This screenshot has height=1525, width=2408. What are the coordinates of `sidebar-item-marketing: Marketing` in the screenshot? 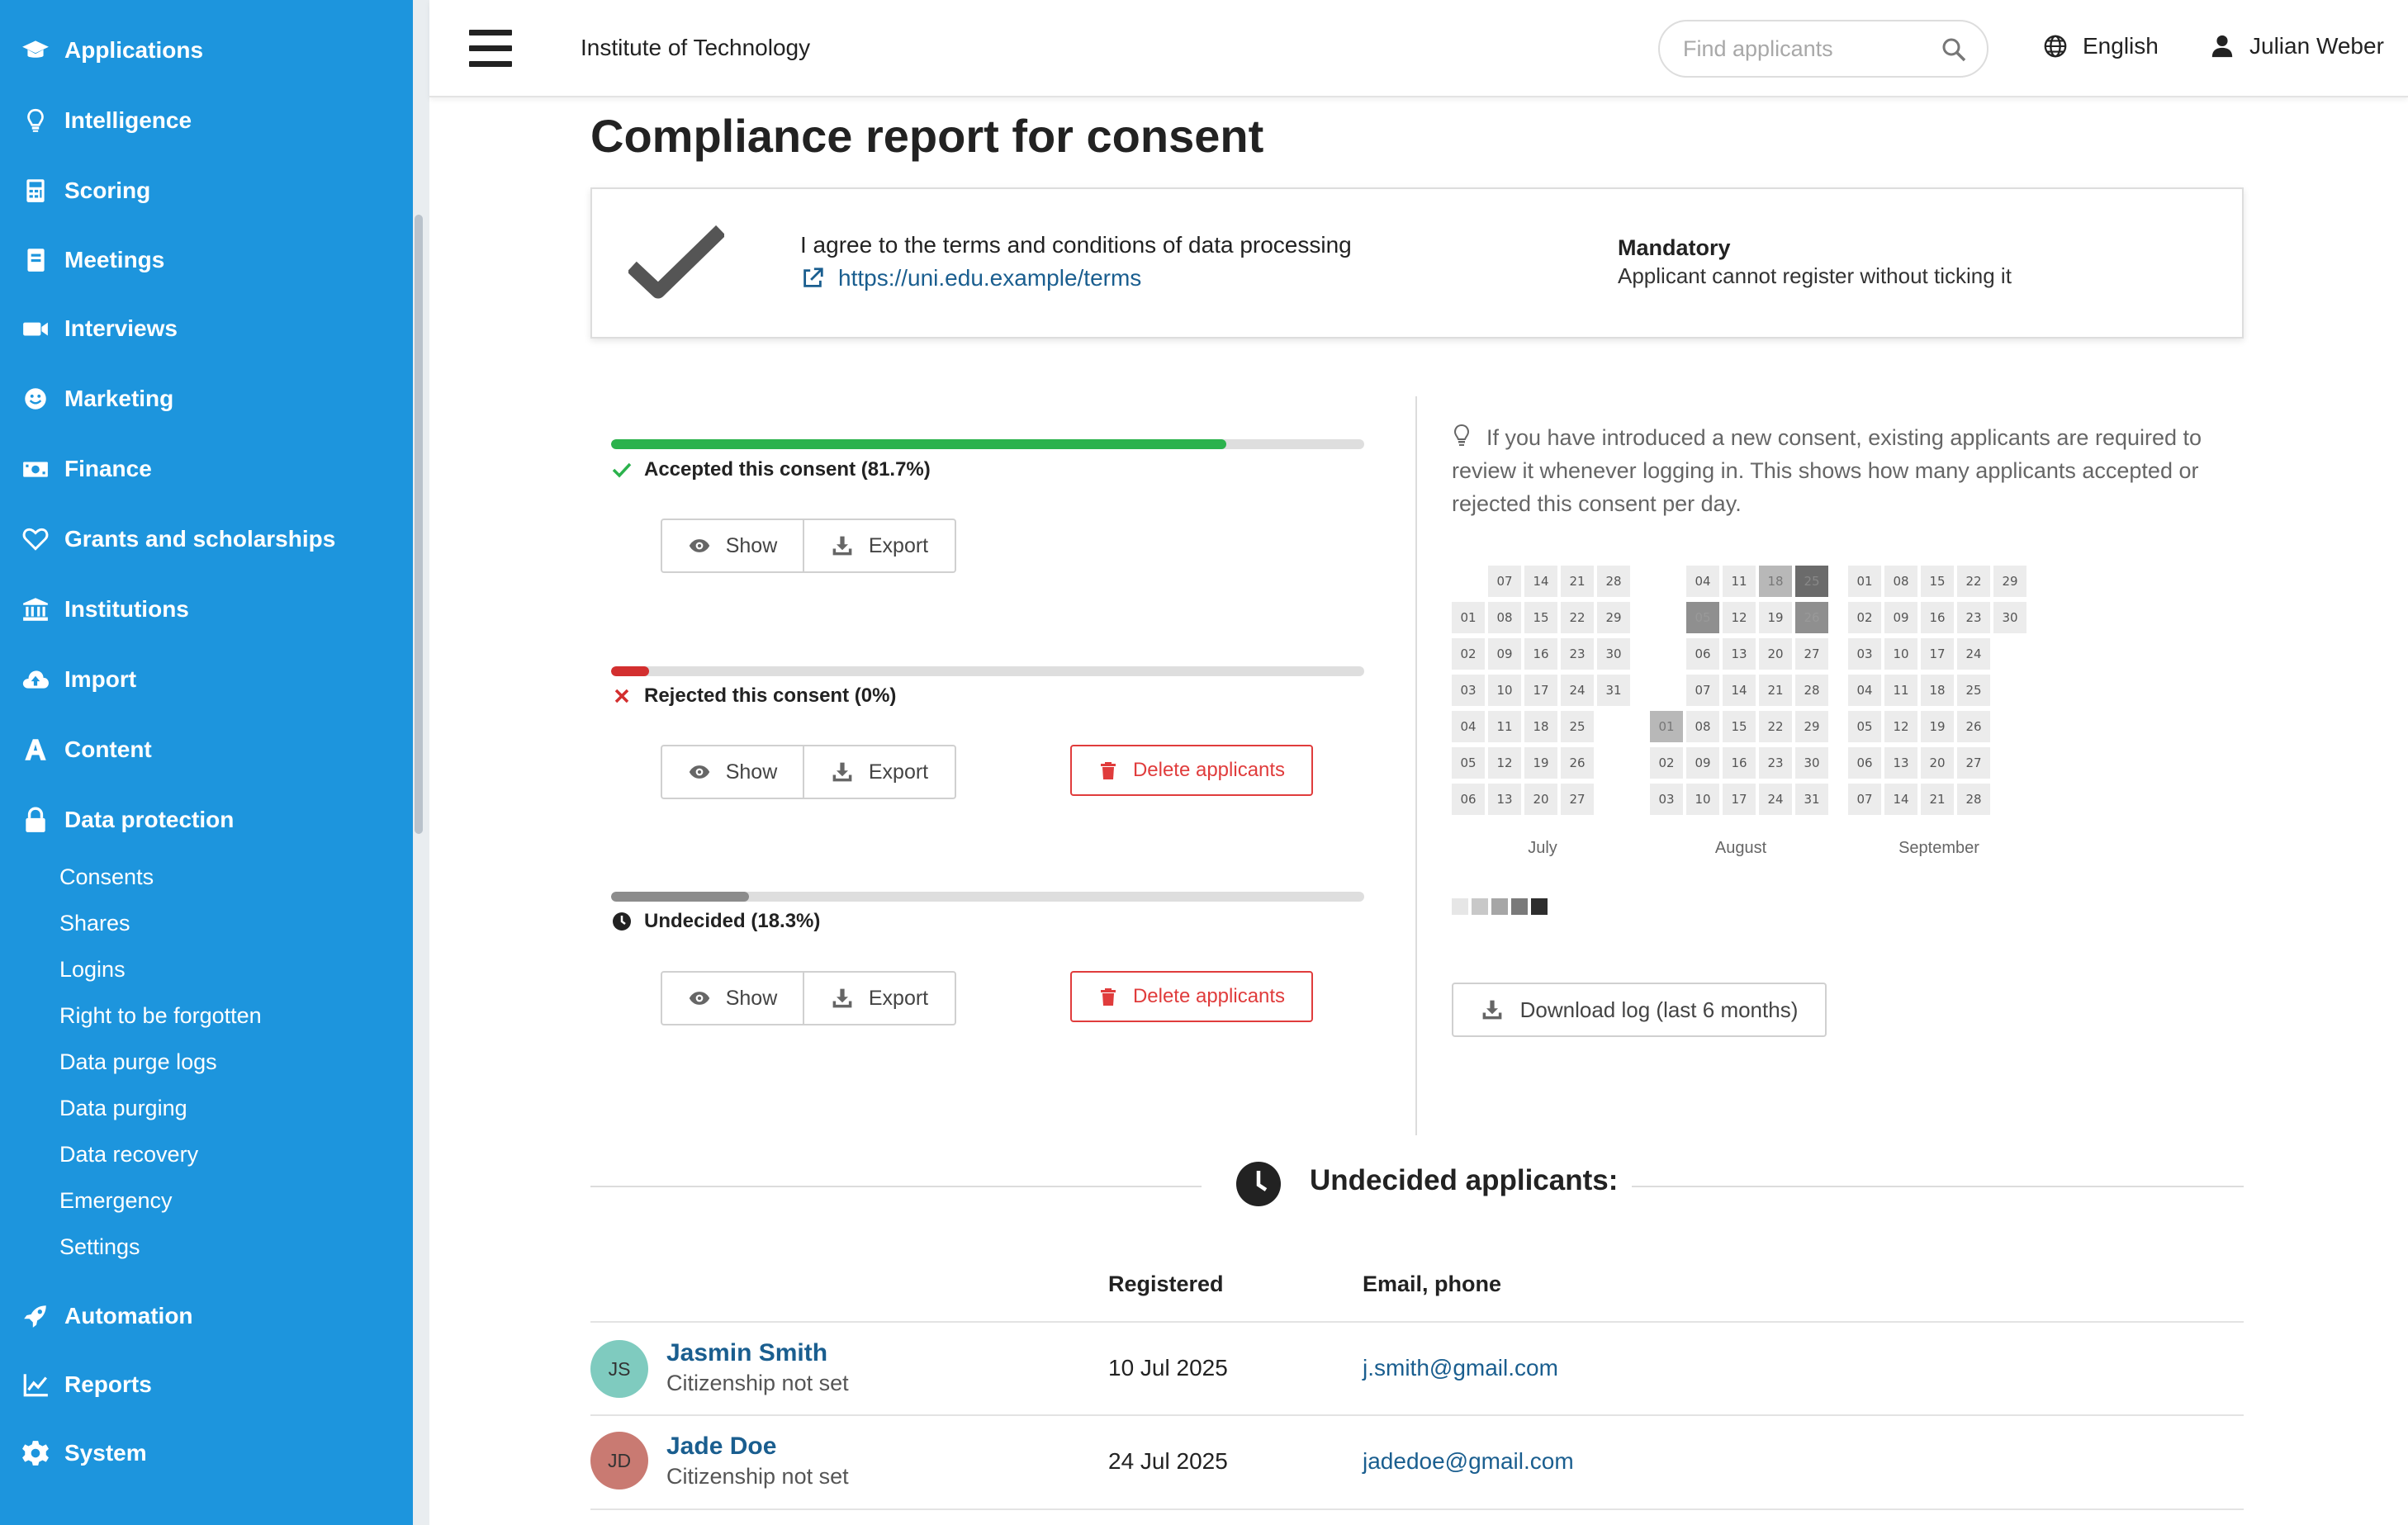 It's located at (97, 398).